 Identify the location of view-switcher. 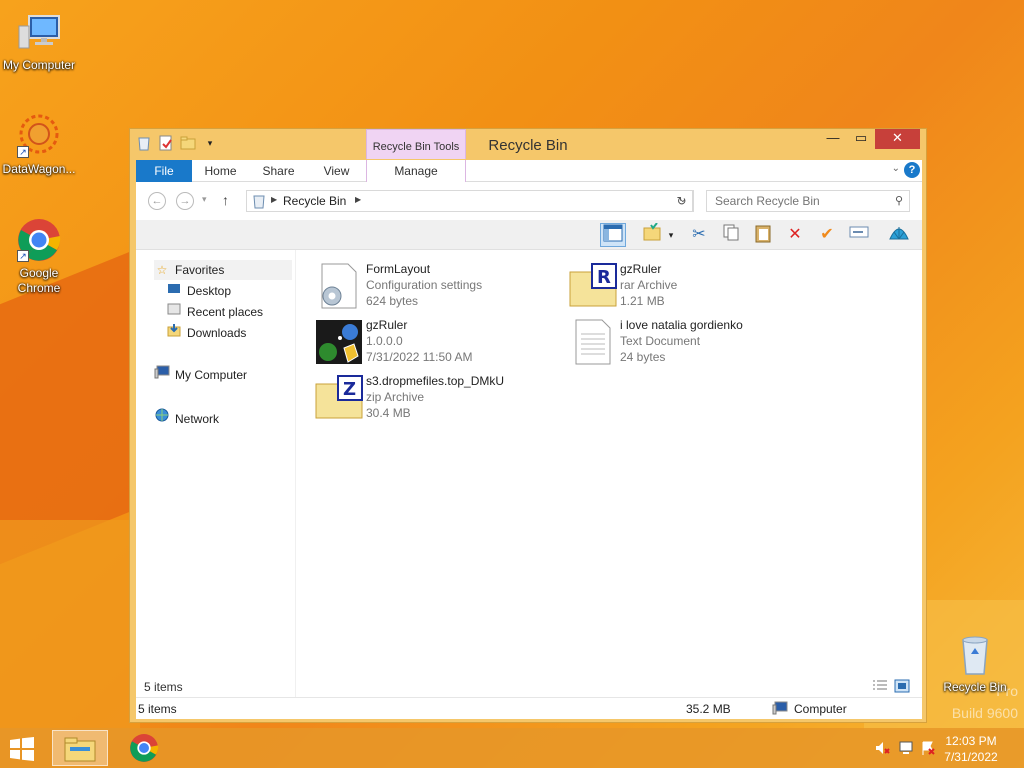
(891, 687).